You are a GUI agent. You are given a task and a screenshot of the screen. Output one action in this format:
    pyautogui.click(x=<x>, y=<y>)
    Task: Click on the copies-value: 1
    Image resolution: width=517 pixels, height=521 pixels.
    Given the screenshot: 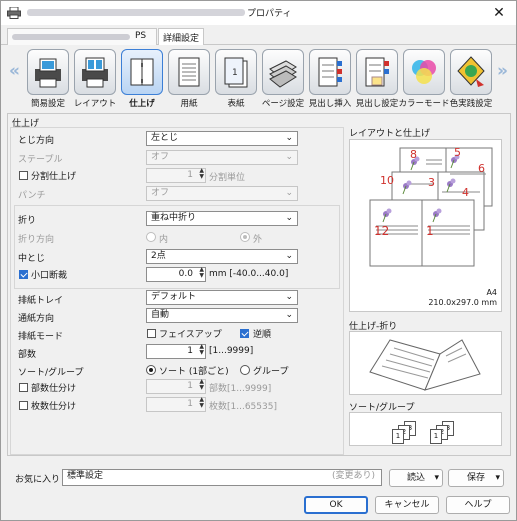 What is the action you would take?
    pyautogui.click(x=190, y=351)
    